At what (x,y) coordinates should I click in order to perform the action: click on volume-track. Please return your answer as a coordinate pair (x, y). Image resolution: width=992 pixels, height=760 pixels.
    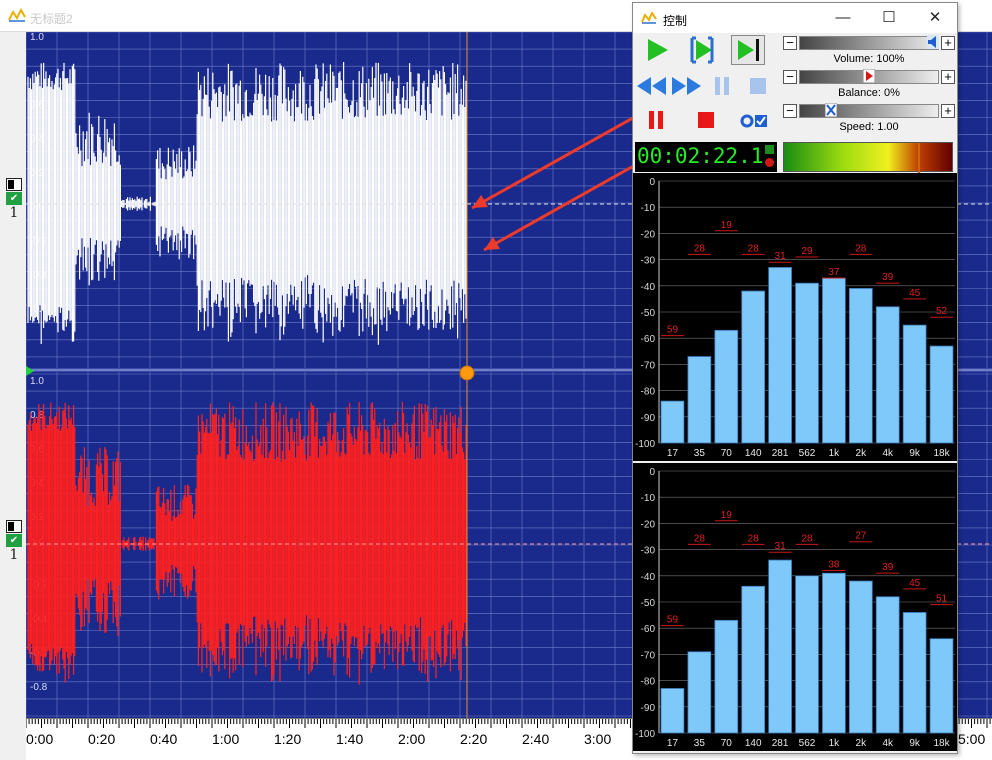
    Looking at the image, I should click on (869, 43).